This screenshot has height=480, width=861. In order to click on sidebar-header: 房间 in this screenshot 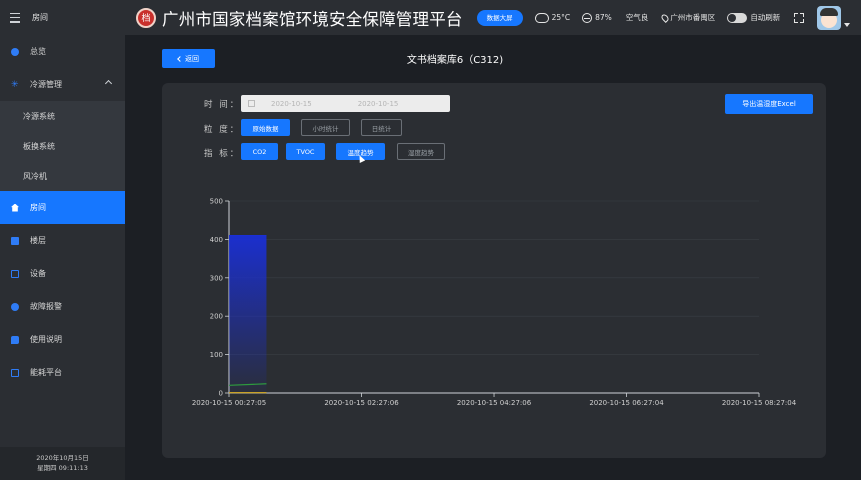, I will do `click(62, 17)`.